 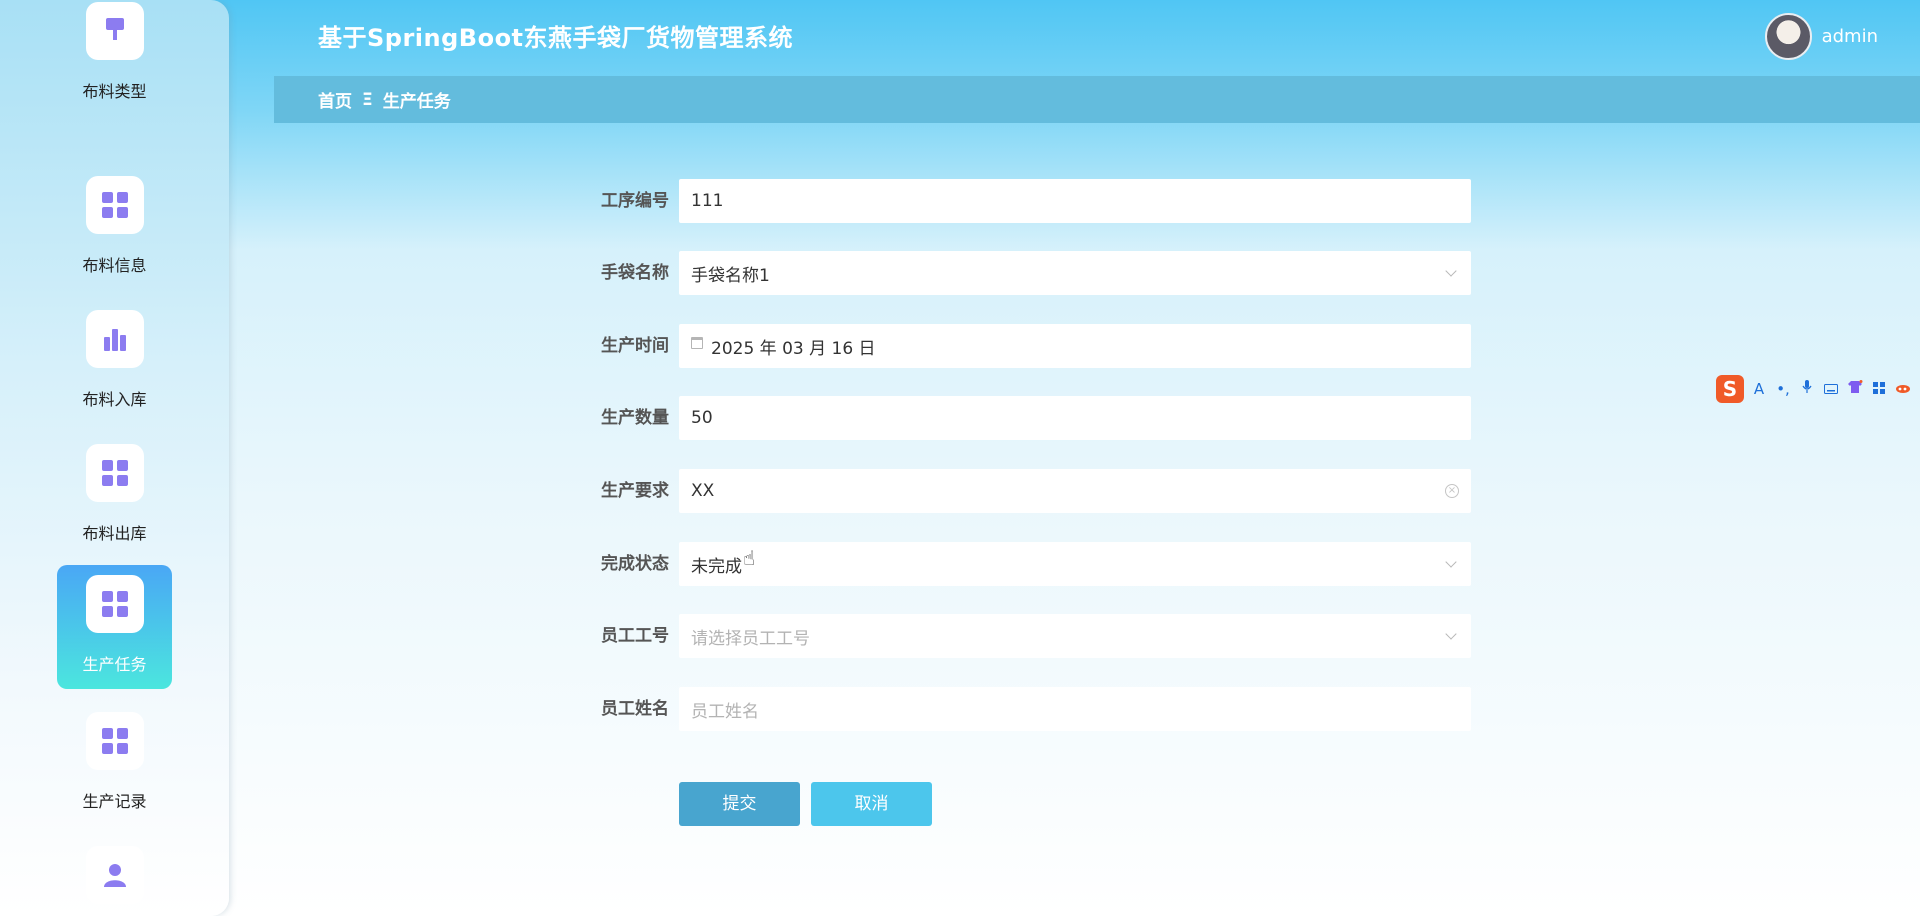 I want to click on sidebar-item-fabric-outbound: 布料出库, so click(x=114, y=496).